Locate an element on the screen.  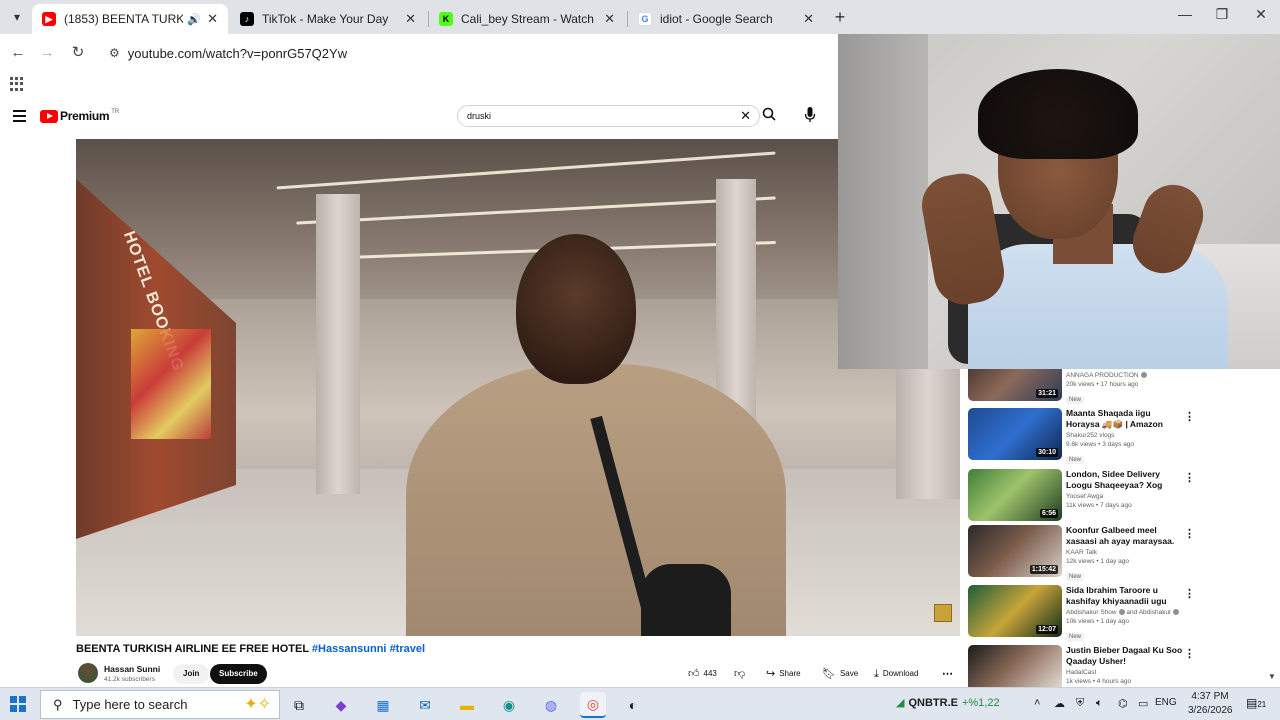
address-bar: ⚙ youtube.com/watch?v=ponrG57Q2Yw is located at coordinates (470, 53).